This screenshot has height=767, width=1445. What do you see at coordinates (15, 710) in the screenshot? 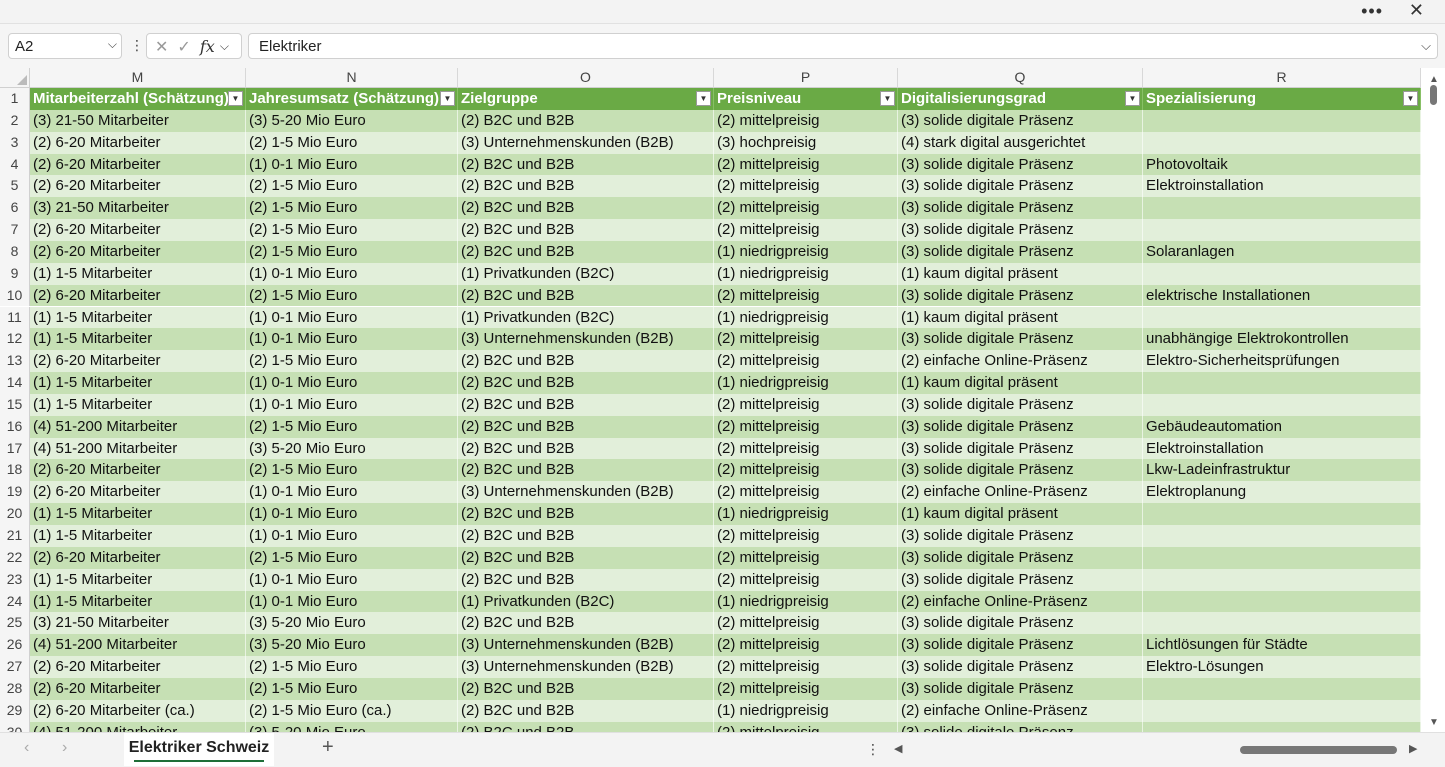
I see `row-header: 29` at bounding box center [15, 710].